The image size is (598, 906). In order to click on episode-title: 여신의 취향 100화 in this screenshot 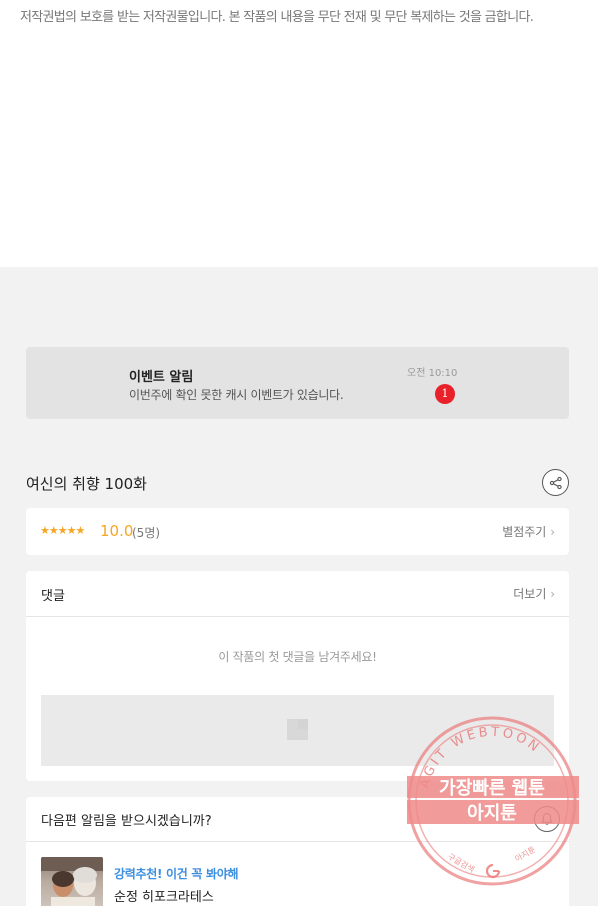, I will do `click(86, 484)`.